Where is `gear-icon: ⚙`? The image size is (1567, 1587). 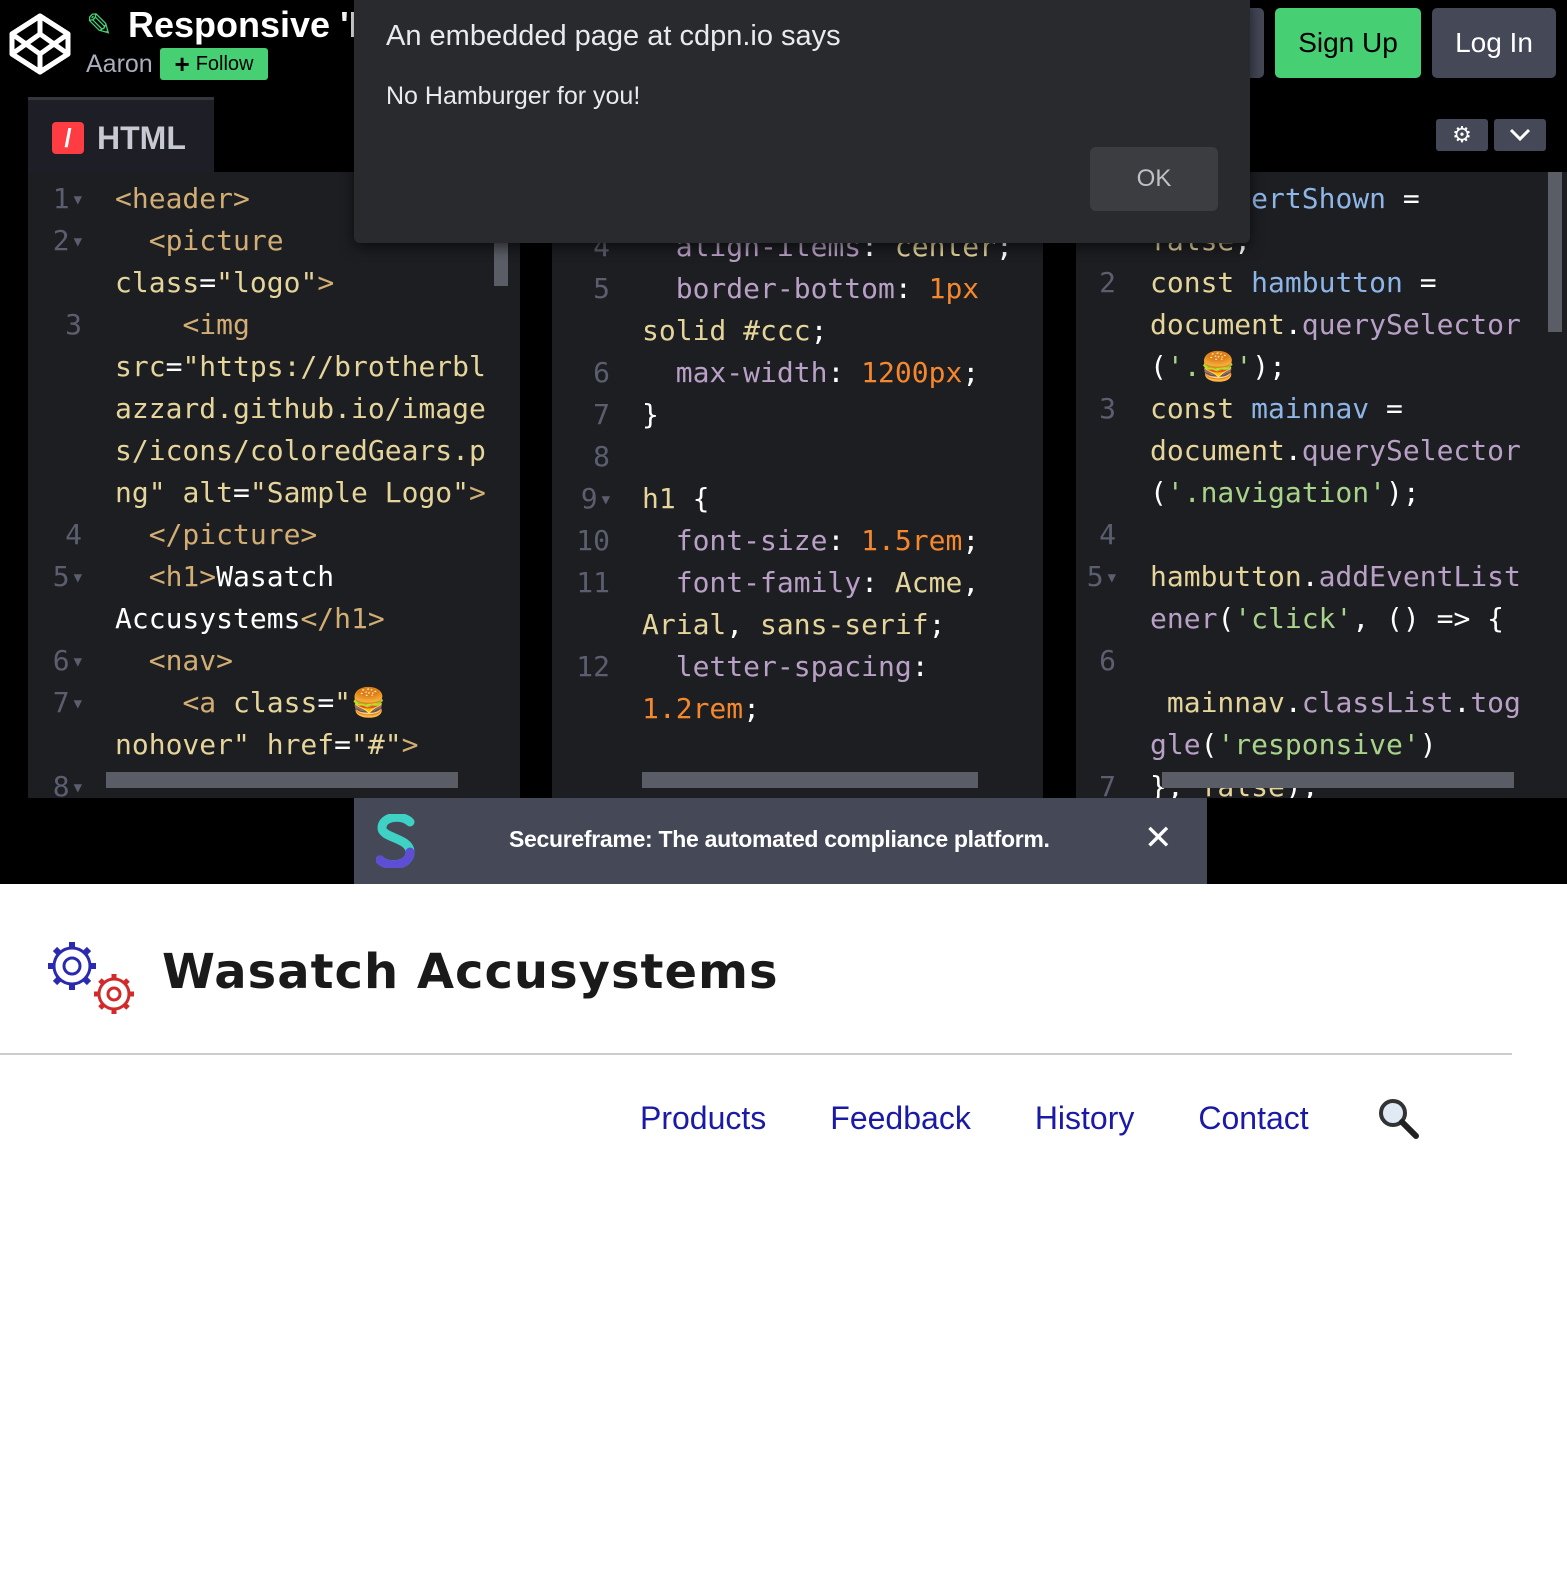
gear-icon: ⚙ is located at coordinates (1462, 134).